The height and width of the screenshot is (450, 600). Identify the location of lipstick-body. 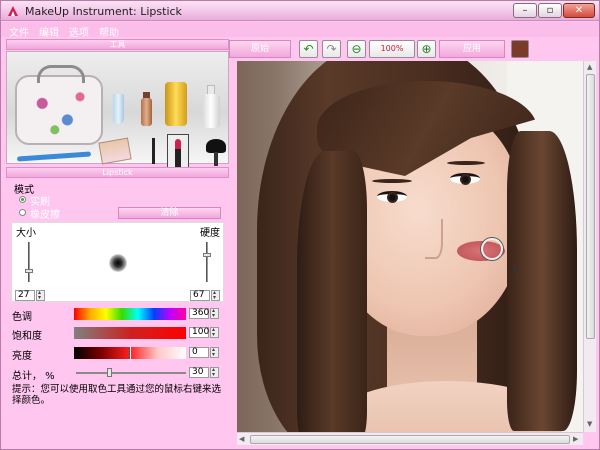
(178, 158).